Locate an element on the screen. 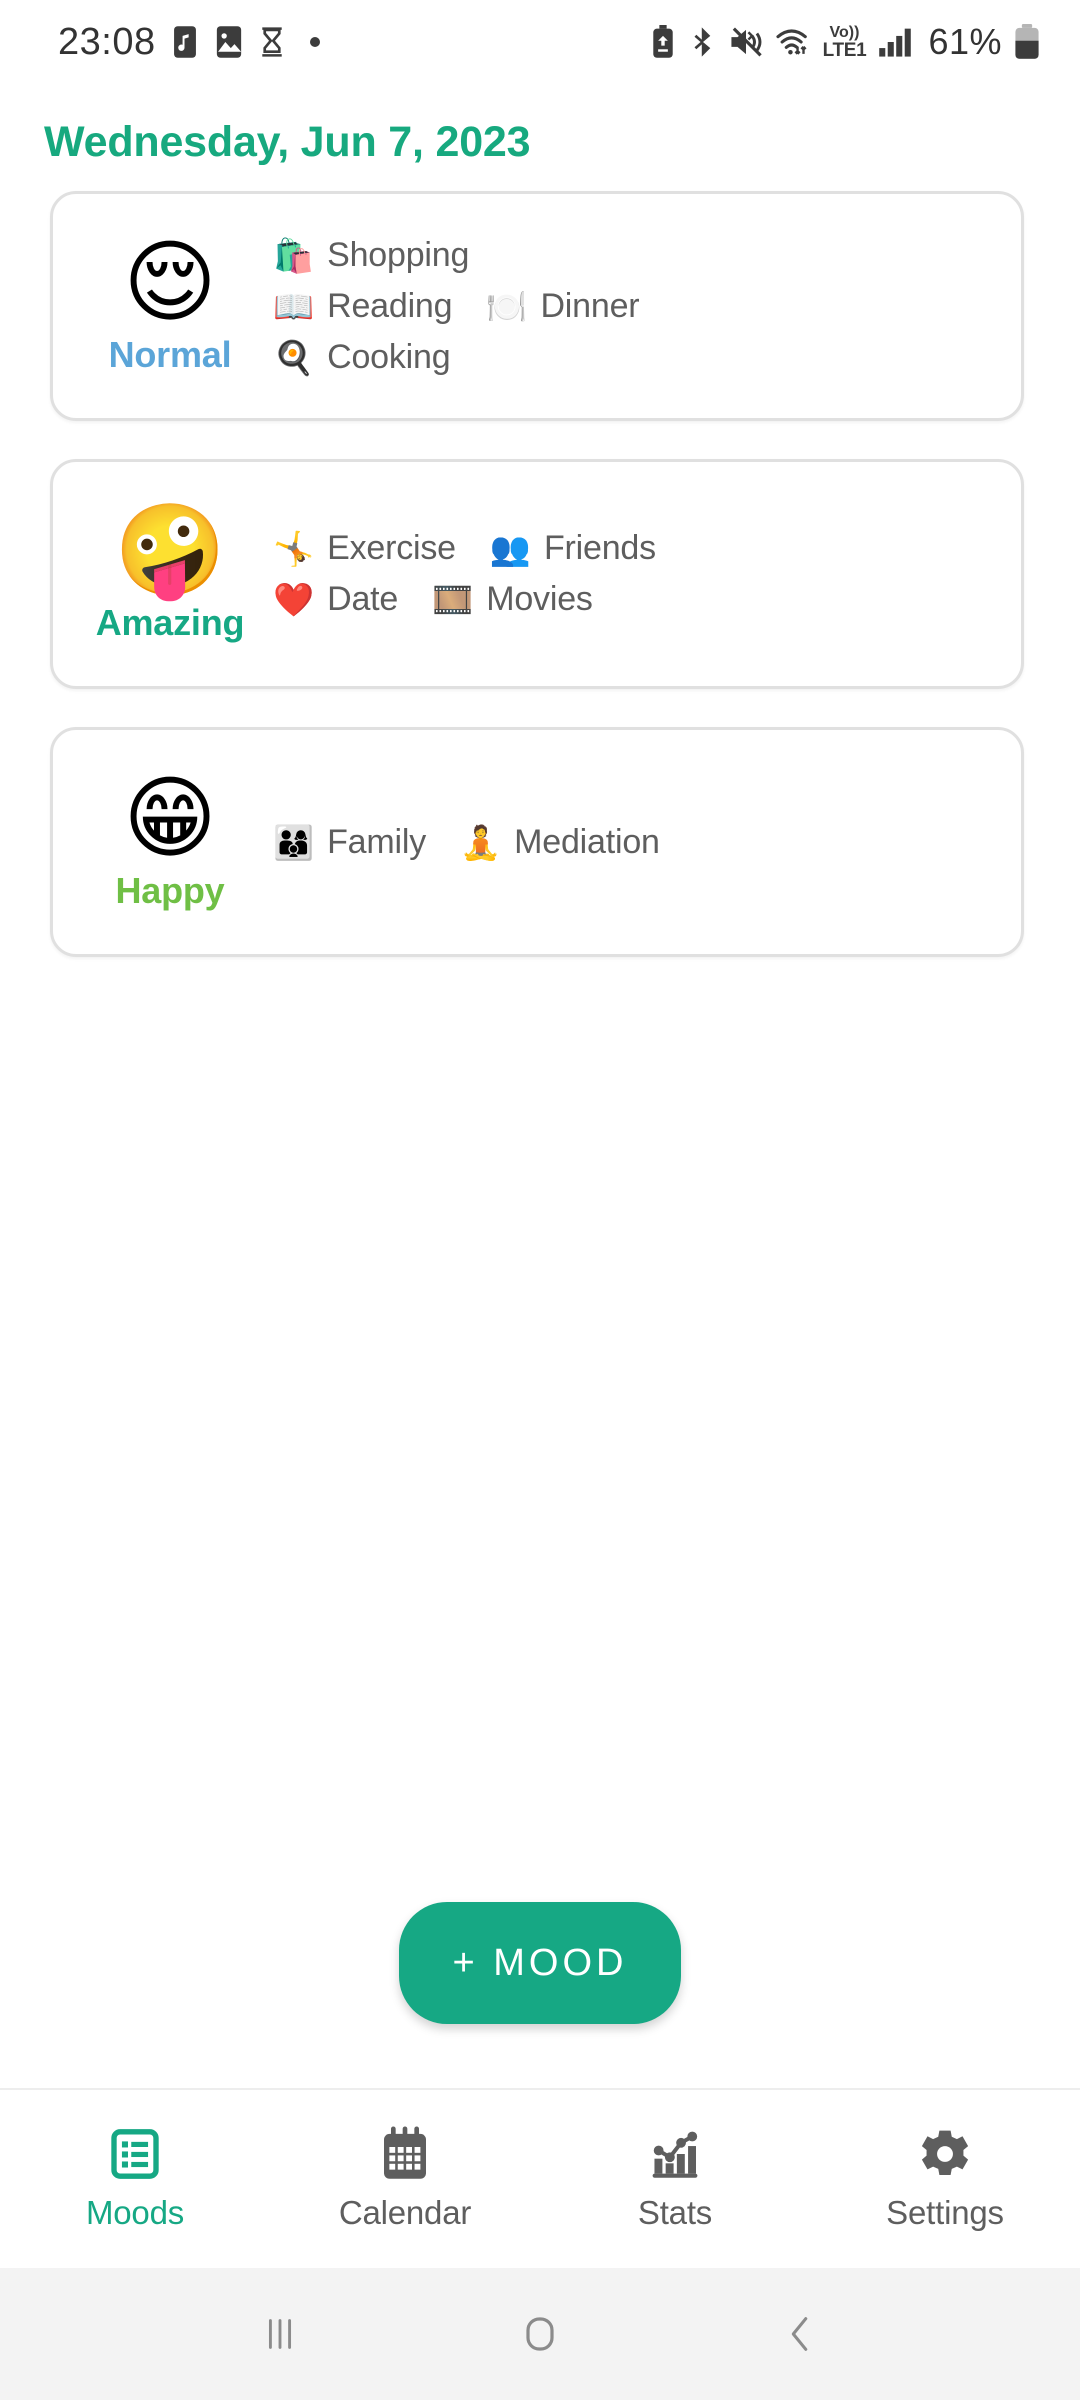 The height and width of the screenshot is (2400, 1080). activity-row: 📖 Reading 🍽️ Dinner is located at coordinates (638, 306).